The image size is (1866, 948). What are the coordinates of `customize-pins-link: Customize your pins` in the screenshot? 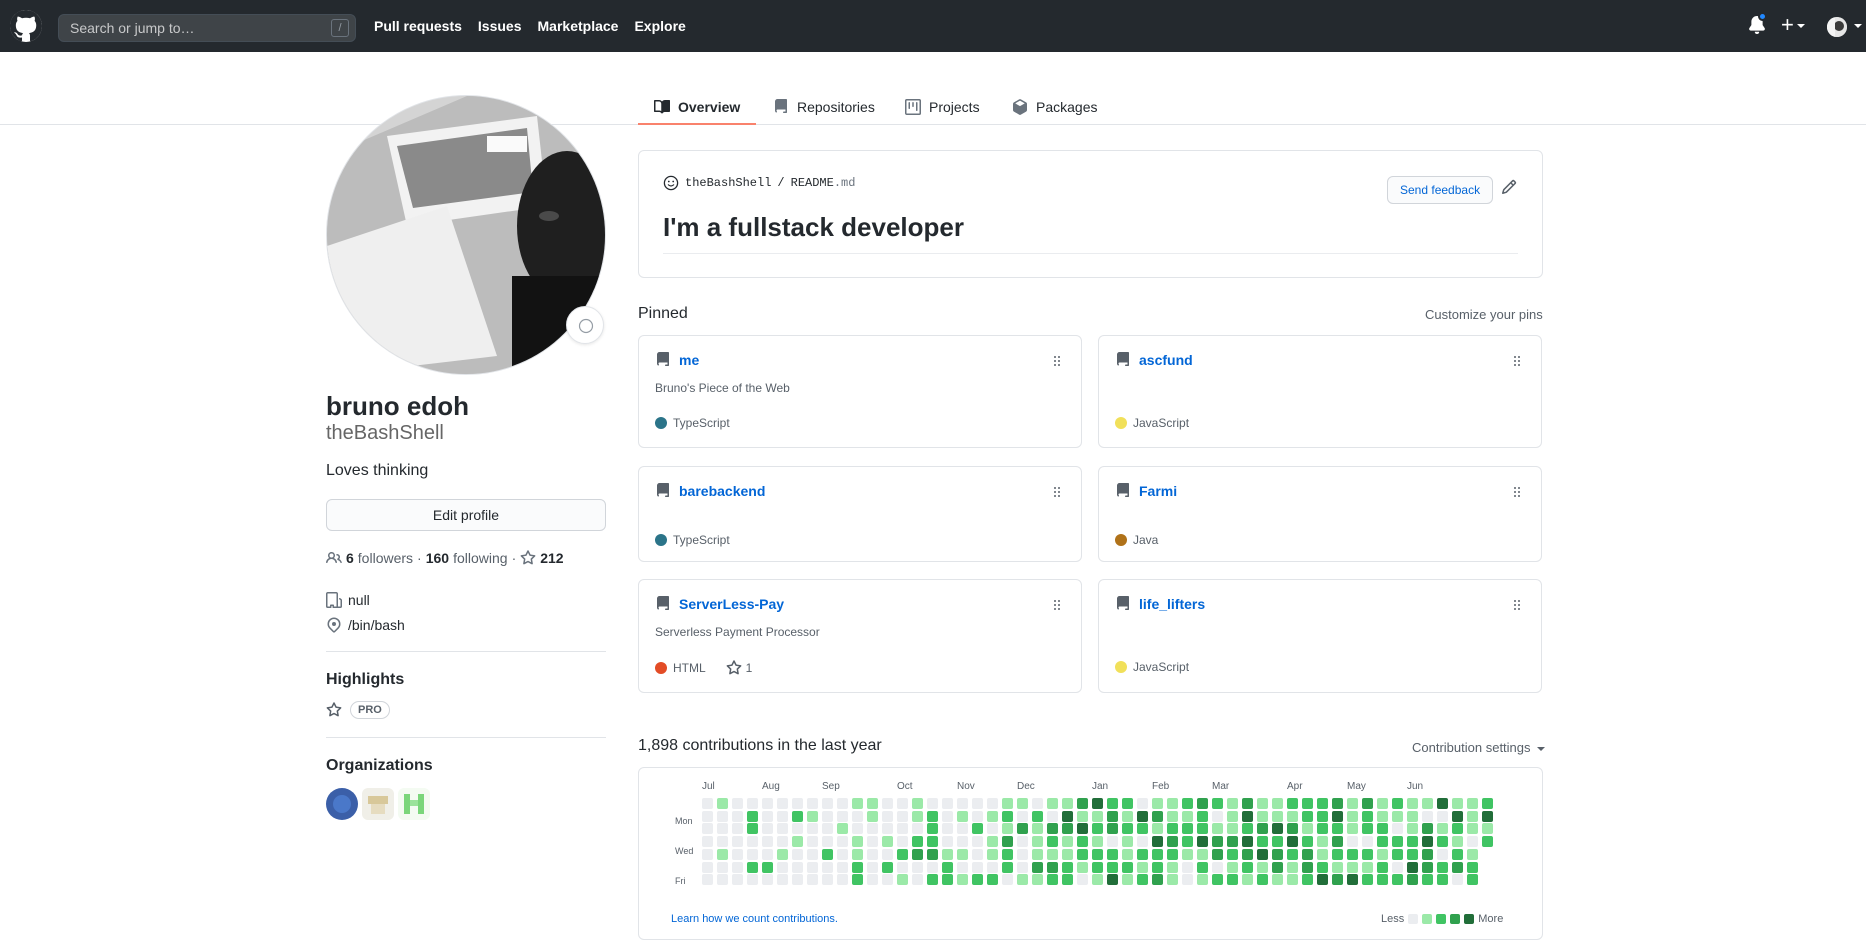 It's located at (1484, 315).